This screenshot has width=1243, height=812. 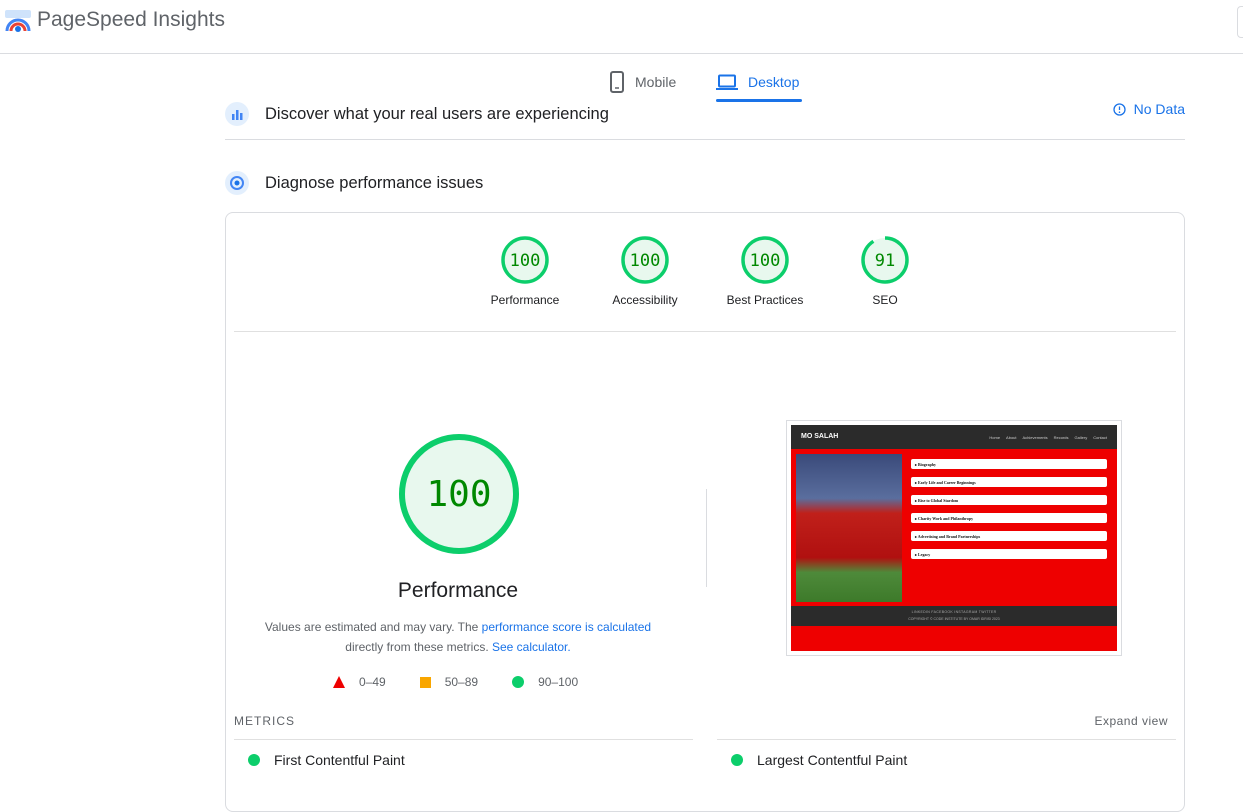 What do you see at coordinates (1009, 518) in the screenshot?
I see `screenshot-accordion-item: ▸ Charity Work and Philanthropy` at bounding box center [1009, 518].